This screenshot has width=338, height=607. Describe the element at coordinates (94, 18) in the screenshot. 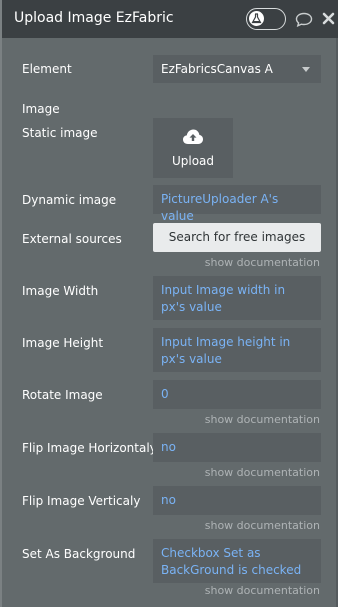

I see `panel-title: Upload Image EzFabricsC` at that location.